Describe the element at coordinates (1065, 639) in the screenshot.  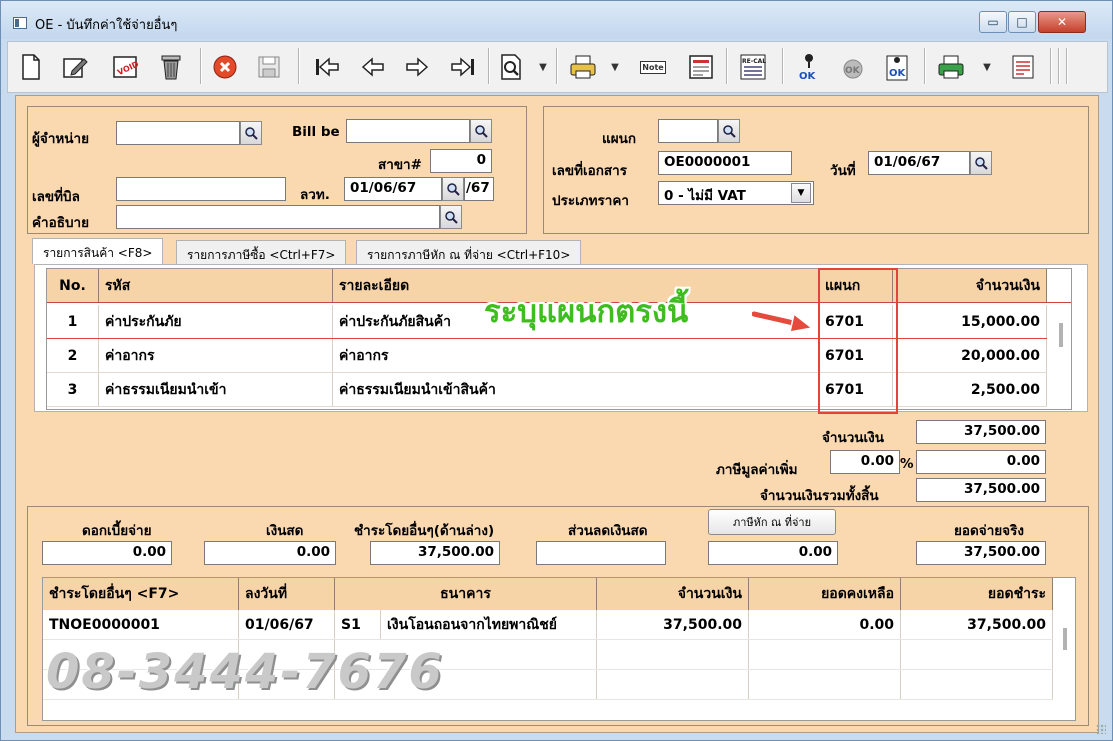
I see `payment-scrollbar` at that location.